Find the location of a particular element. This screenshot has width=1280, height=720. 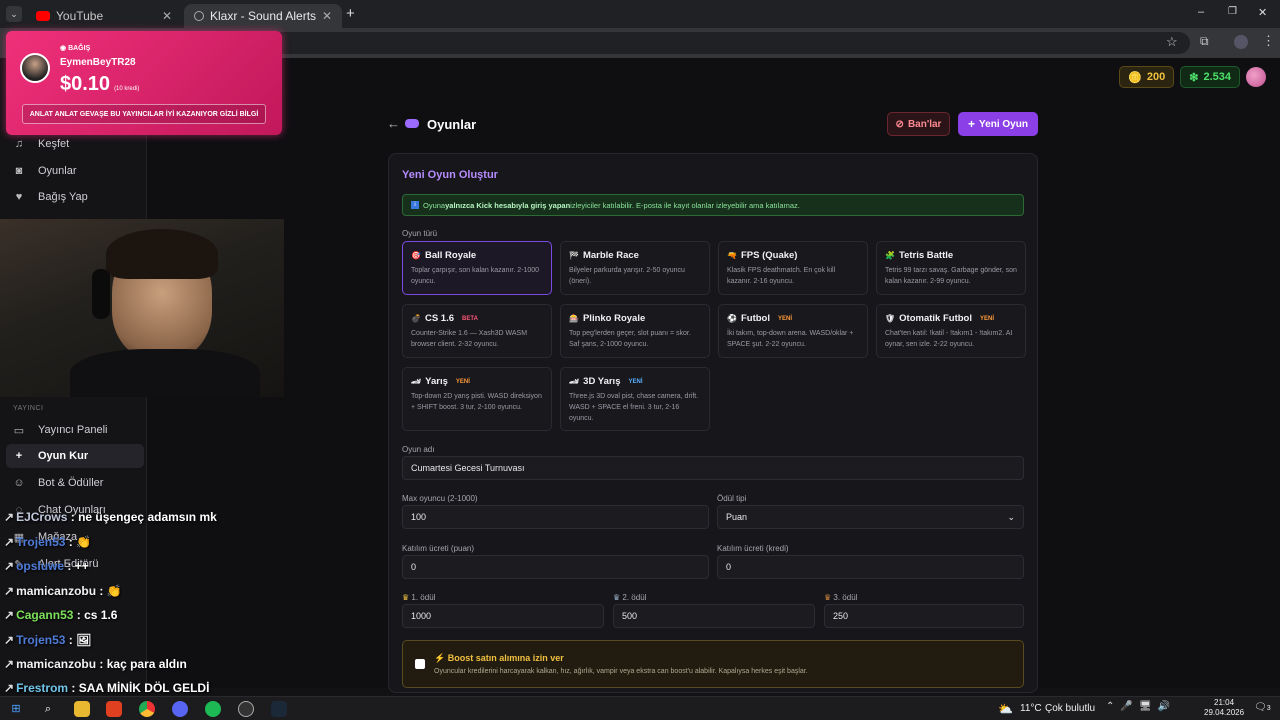

back-arrow-icon: ← is located at coordinates (393, 123).